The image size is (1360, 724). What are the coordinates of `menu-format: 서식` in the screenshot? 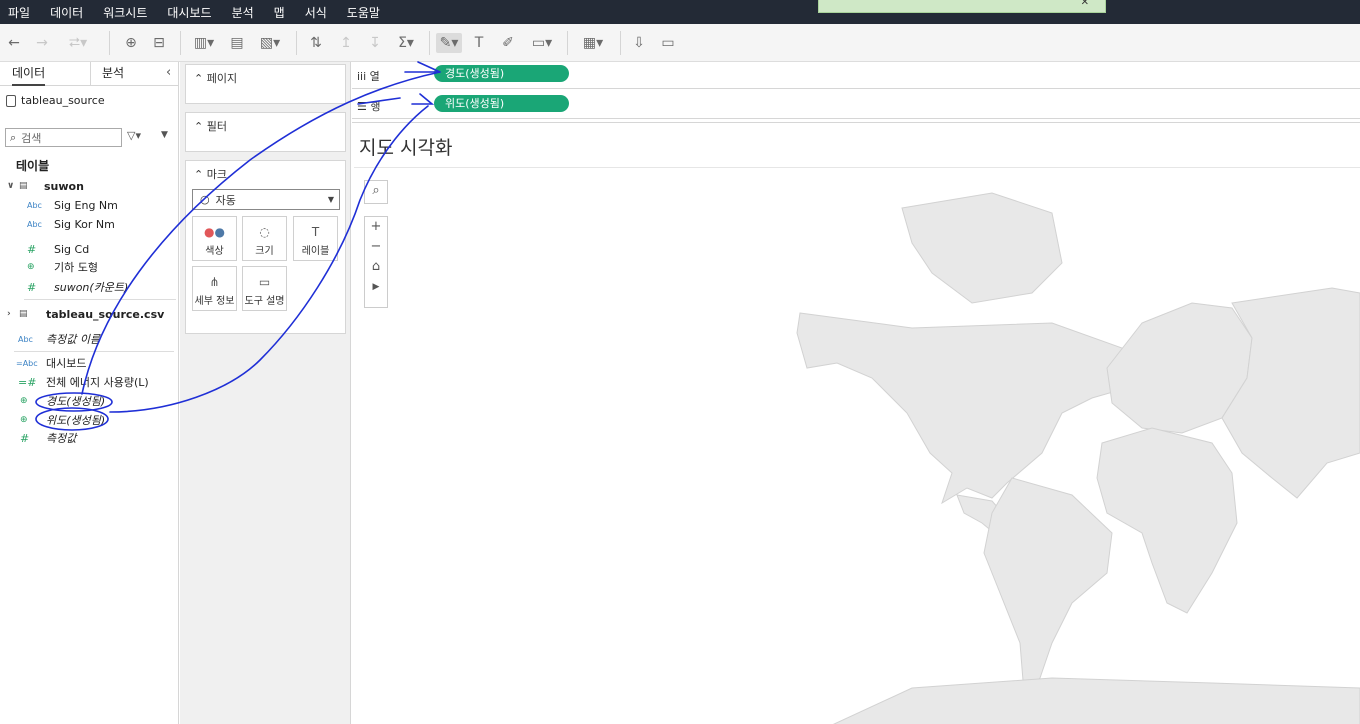 It's located at (316, 12).